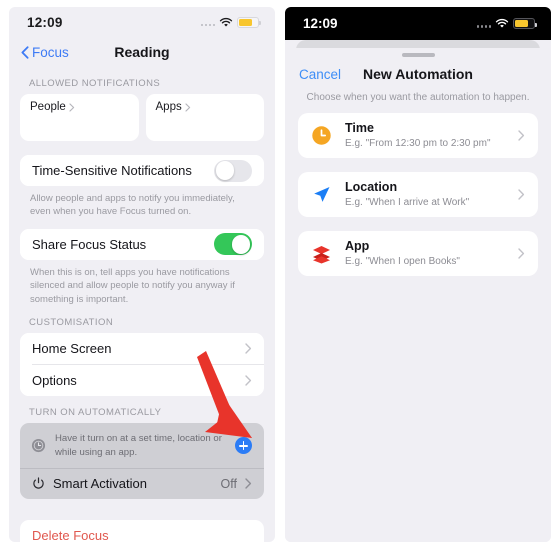 The height and width of the screenshot is (560, 560). I want to click on apps-card-label: Apps, so click(168, 107).